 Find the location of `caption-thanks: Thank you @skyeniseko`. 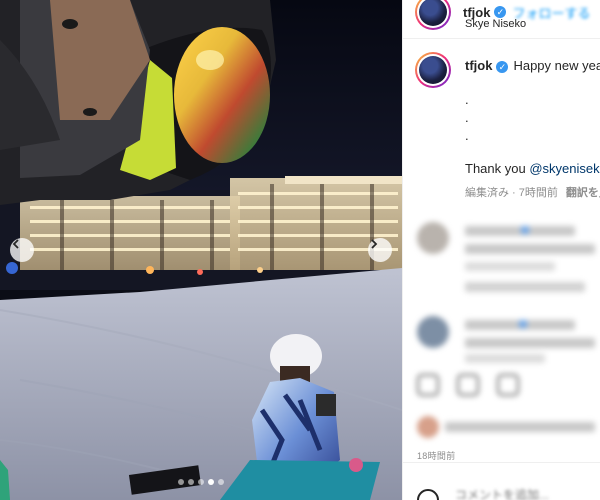

caption-thanks: Thank you @skyeniseko is located at coordinates (532, 168).